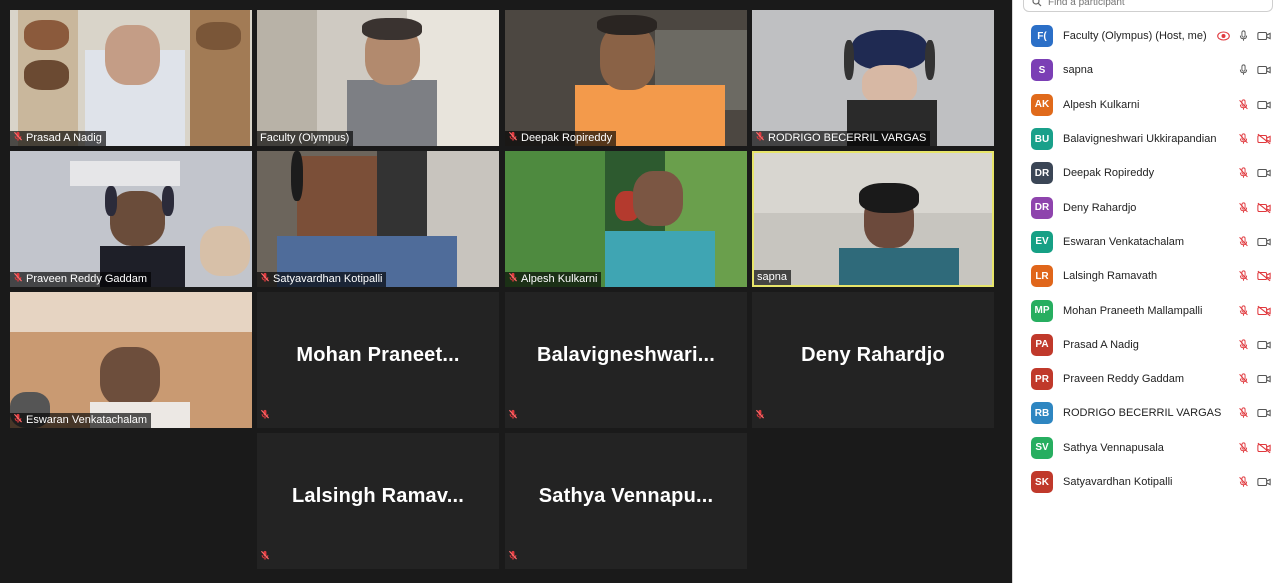 Image resolution: width=1280 pixels, height=583 pixels. I want to click on participant-name-text: Alpesh Kulkarni, so click(559, 279).